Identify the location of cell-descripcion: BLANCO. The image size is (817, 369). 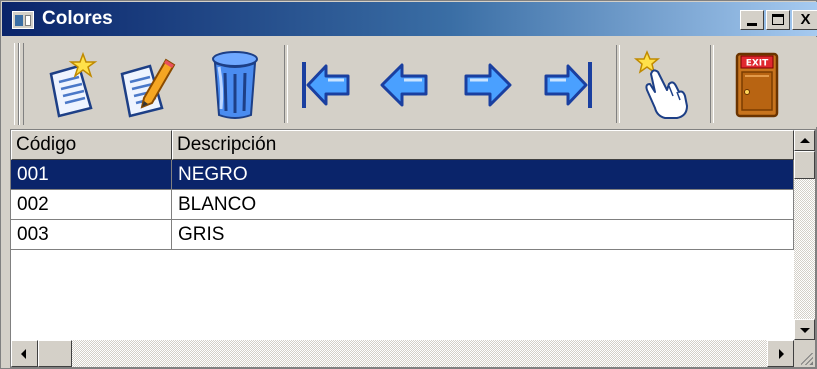
(483, 205).